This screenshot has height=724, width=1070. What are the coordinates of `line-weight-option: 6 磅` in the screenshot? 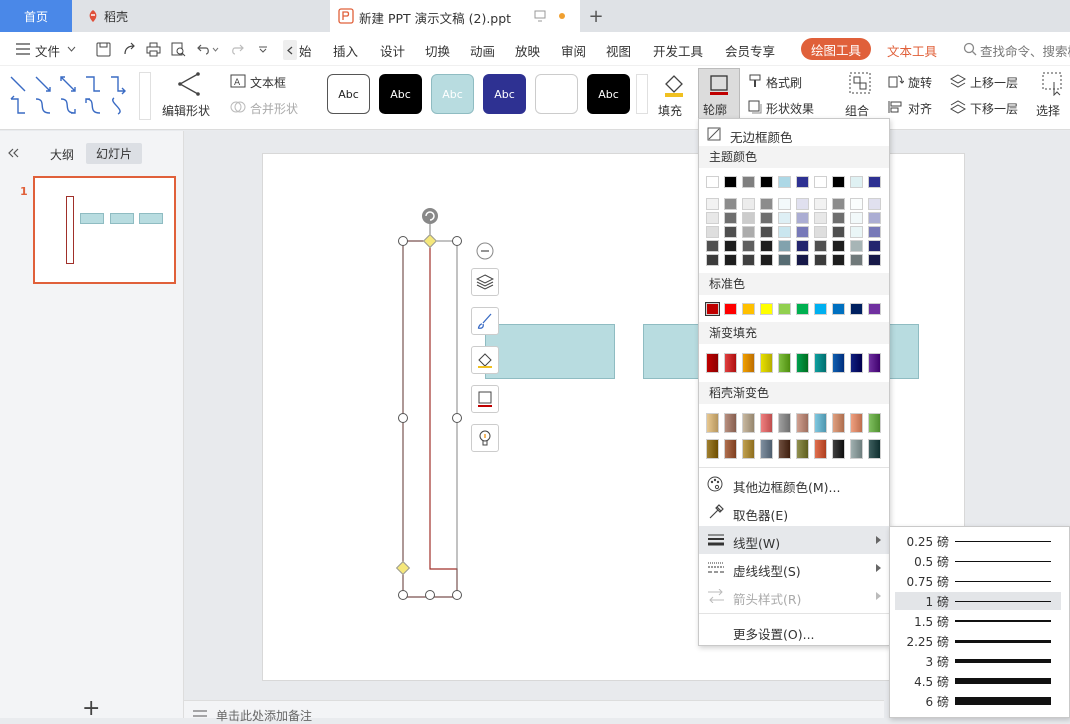 It's located at (978, 701).